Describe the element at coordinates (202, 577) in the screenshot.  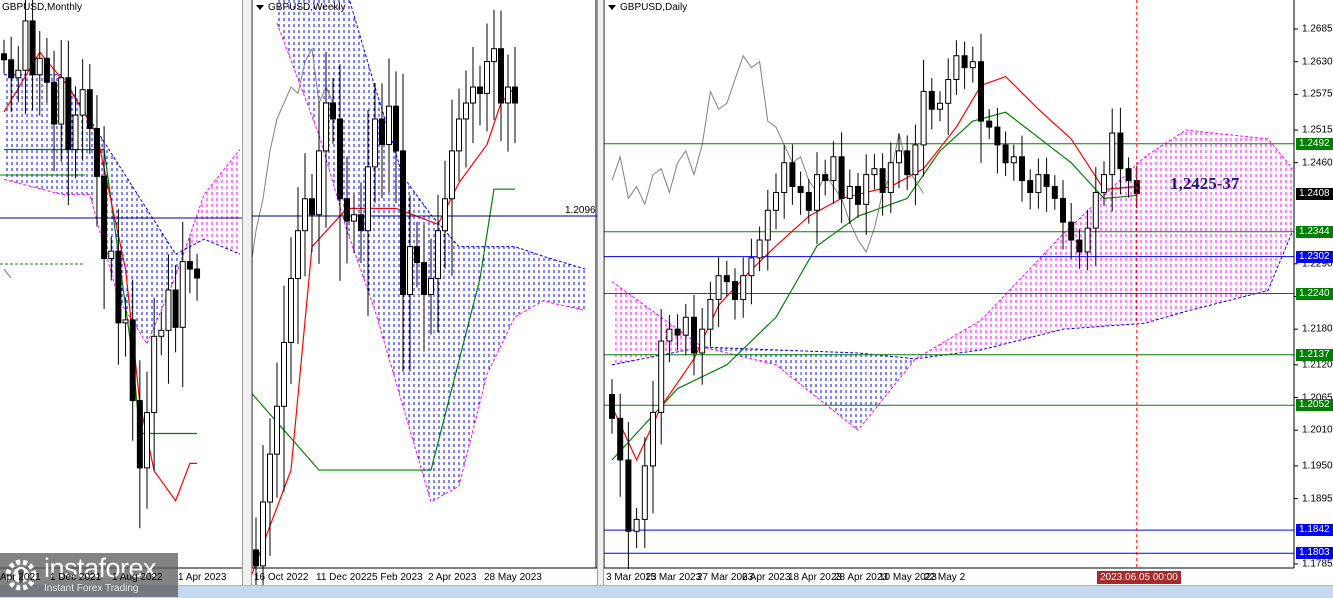
I see `monthly-date-label: 1 Apr 2023` at that location.